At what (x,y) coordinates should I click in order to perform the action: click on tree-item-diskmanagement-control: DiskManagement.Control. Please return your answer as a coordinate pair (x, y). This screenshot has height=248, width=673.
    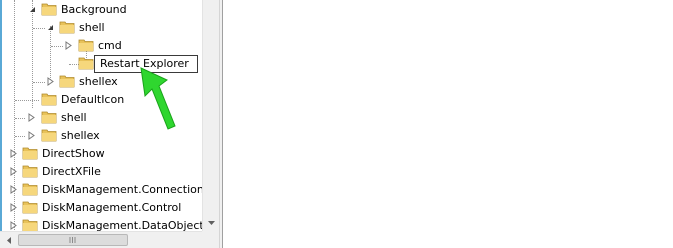
    Looking at the image, I should click on (101, 208).